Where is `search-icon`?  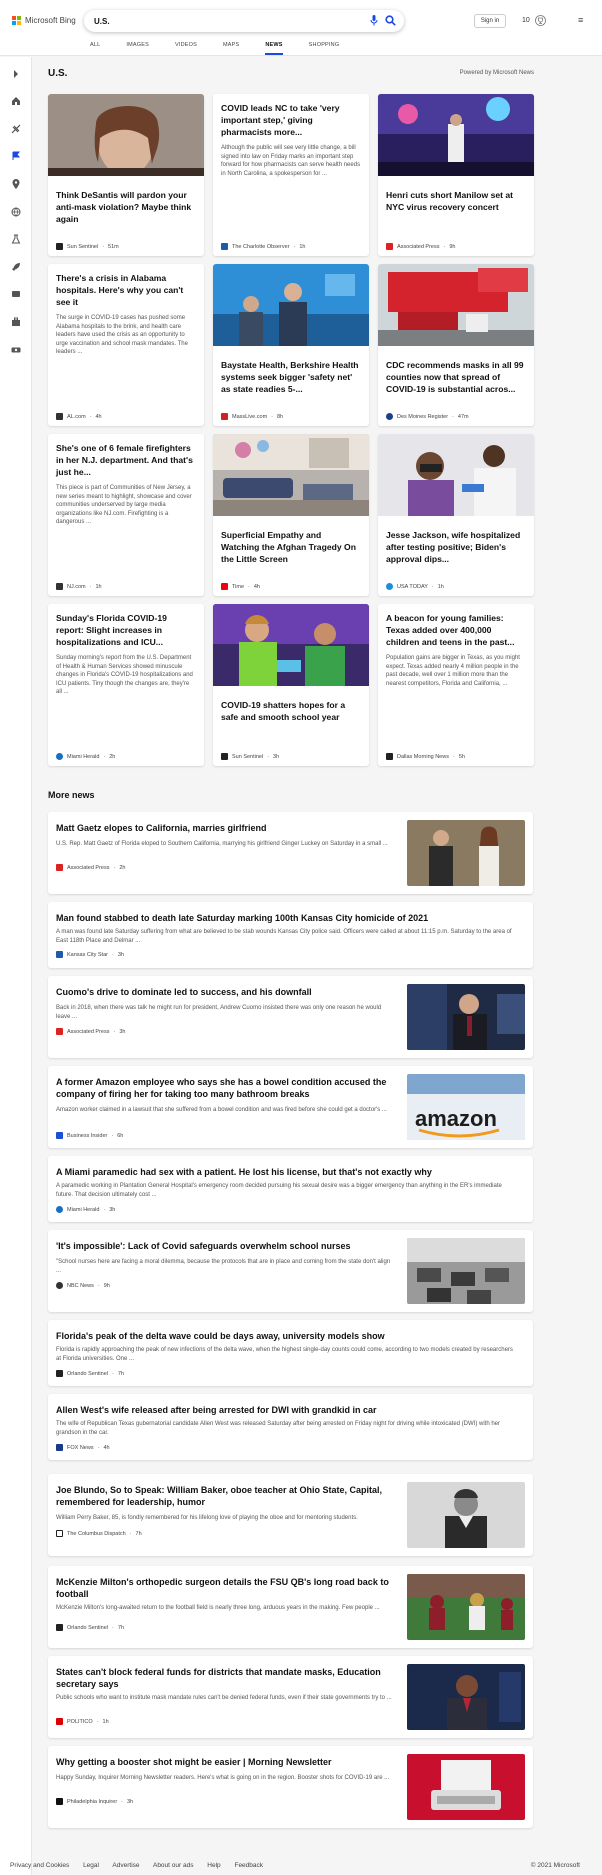
search-icon is located at coordinates (390, 20).